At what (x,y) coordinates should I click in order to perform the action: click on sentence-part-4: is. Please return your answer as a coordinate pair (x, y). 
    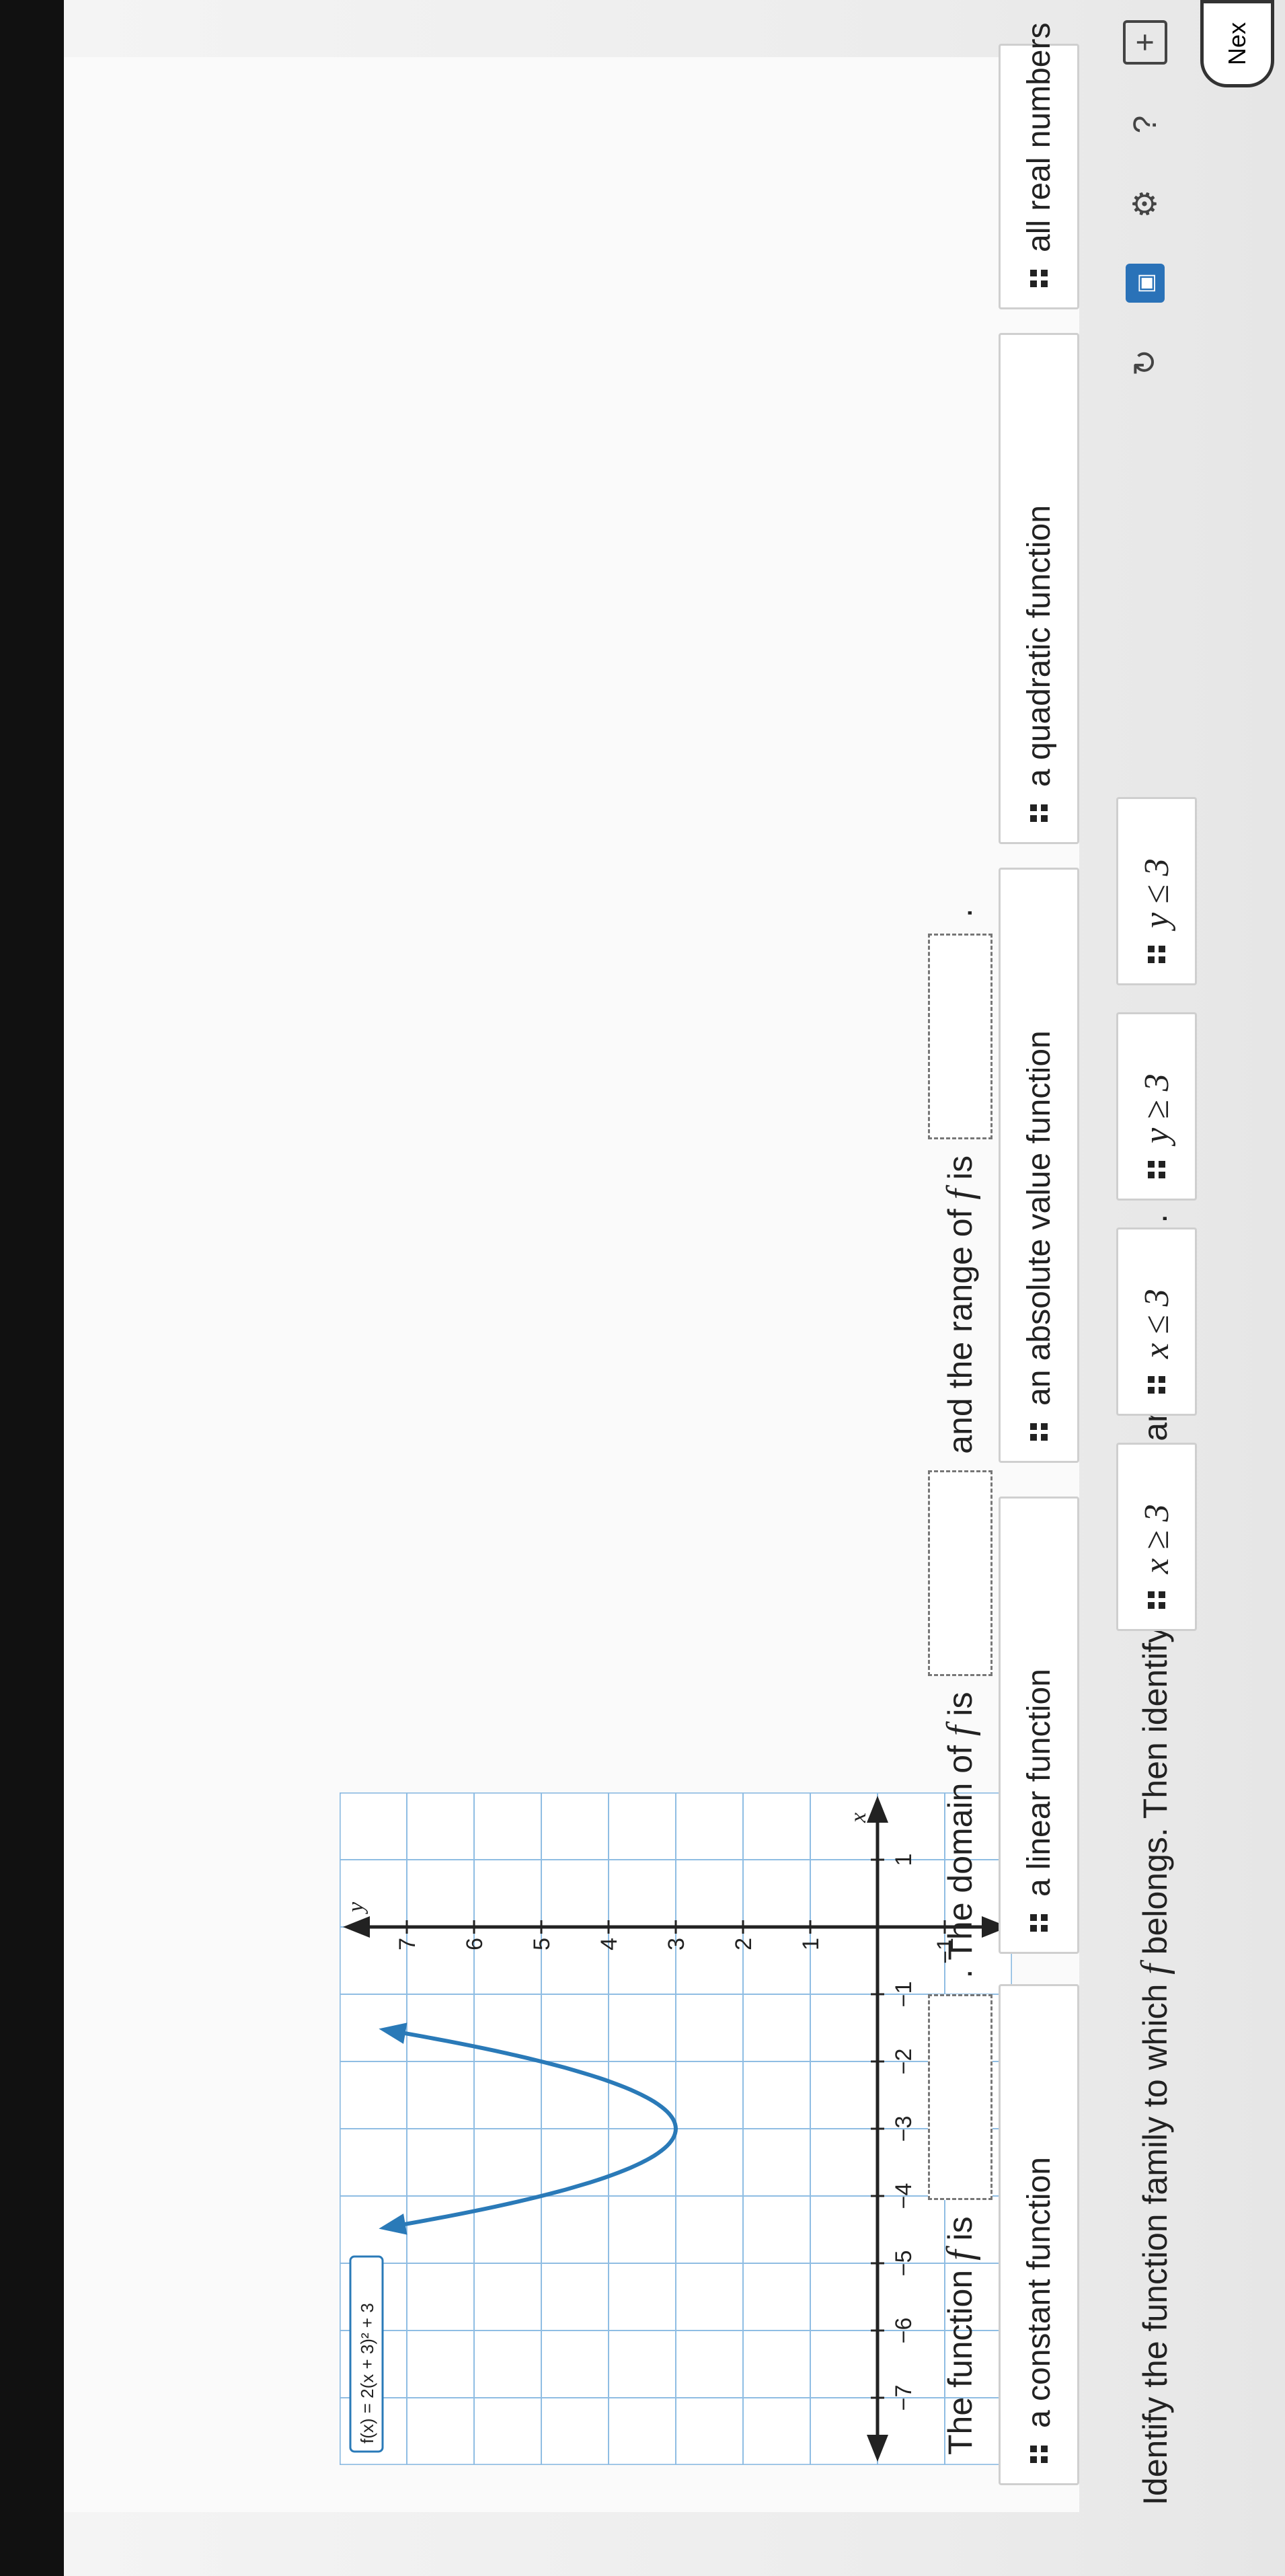
    Looking at the image, I should click on (960, 1704).